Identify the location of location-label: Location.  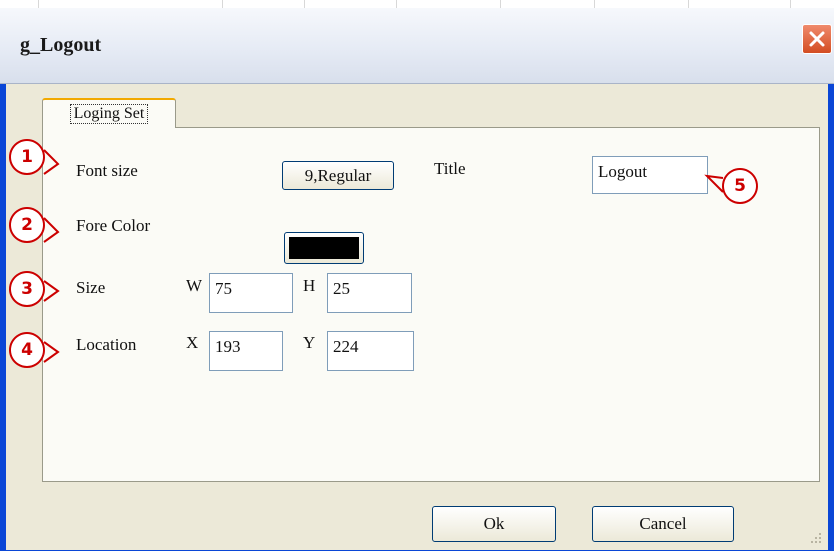
(106, 344).